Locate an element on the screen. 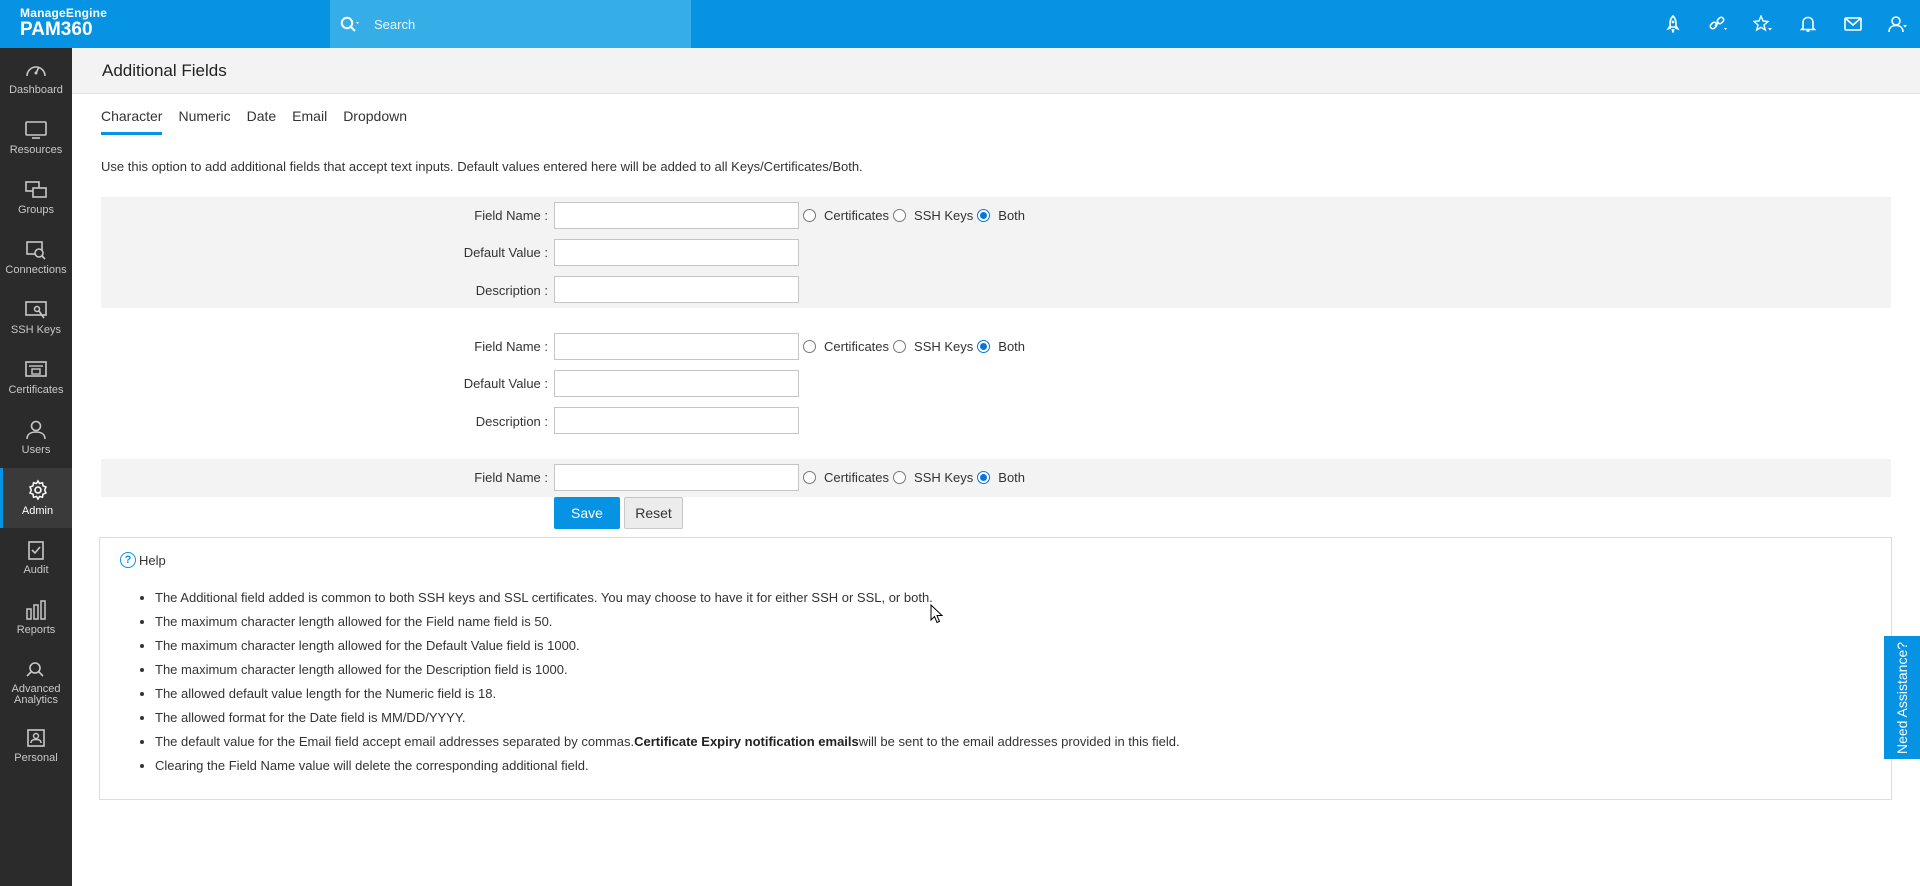 The image size is (1920, 886). mail-icon is located at coordinates (1852, 24).